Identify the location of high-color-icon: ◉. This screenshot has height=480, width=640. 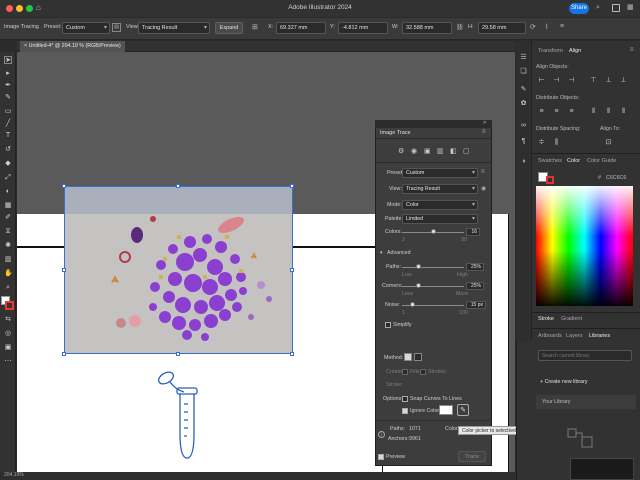
(415, 151).